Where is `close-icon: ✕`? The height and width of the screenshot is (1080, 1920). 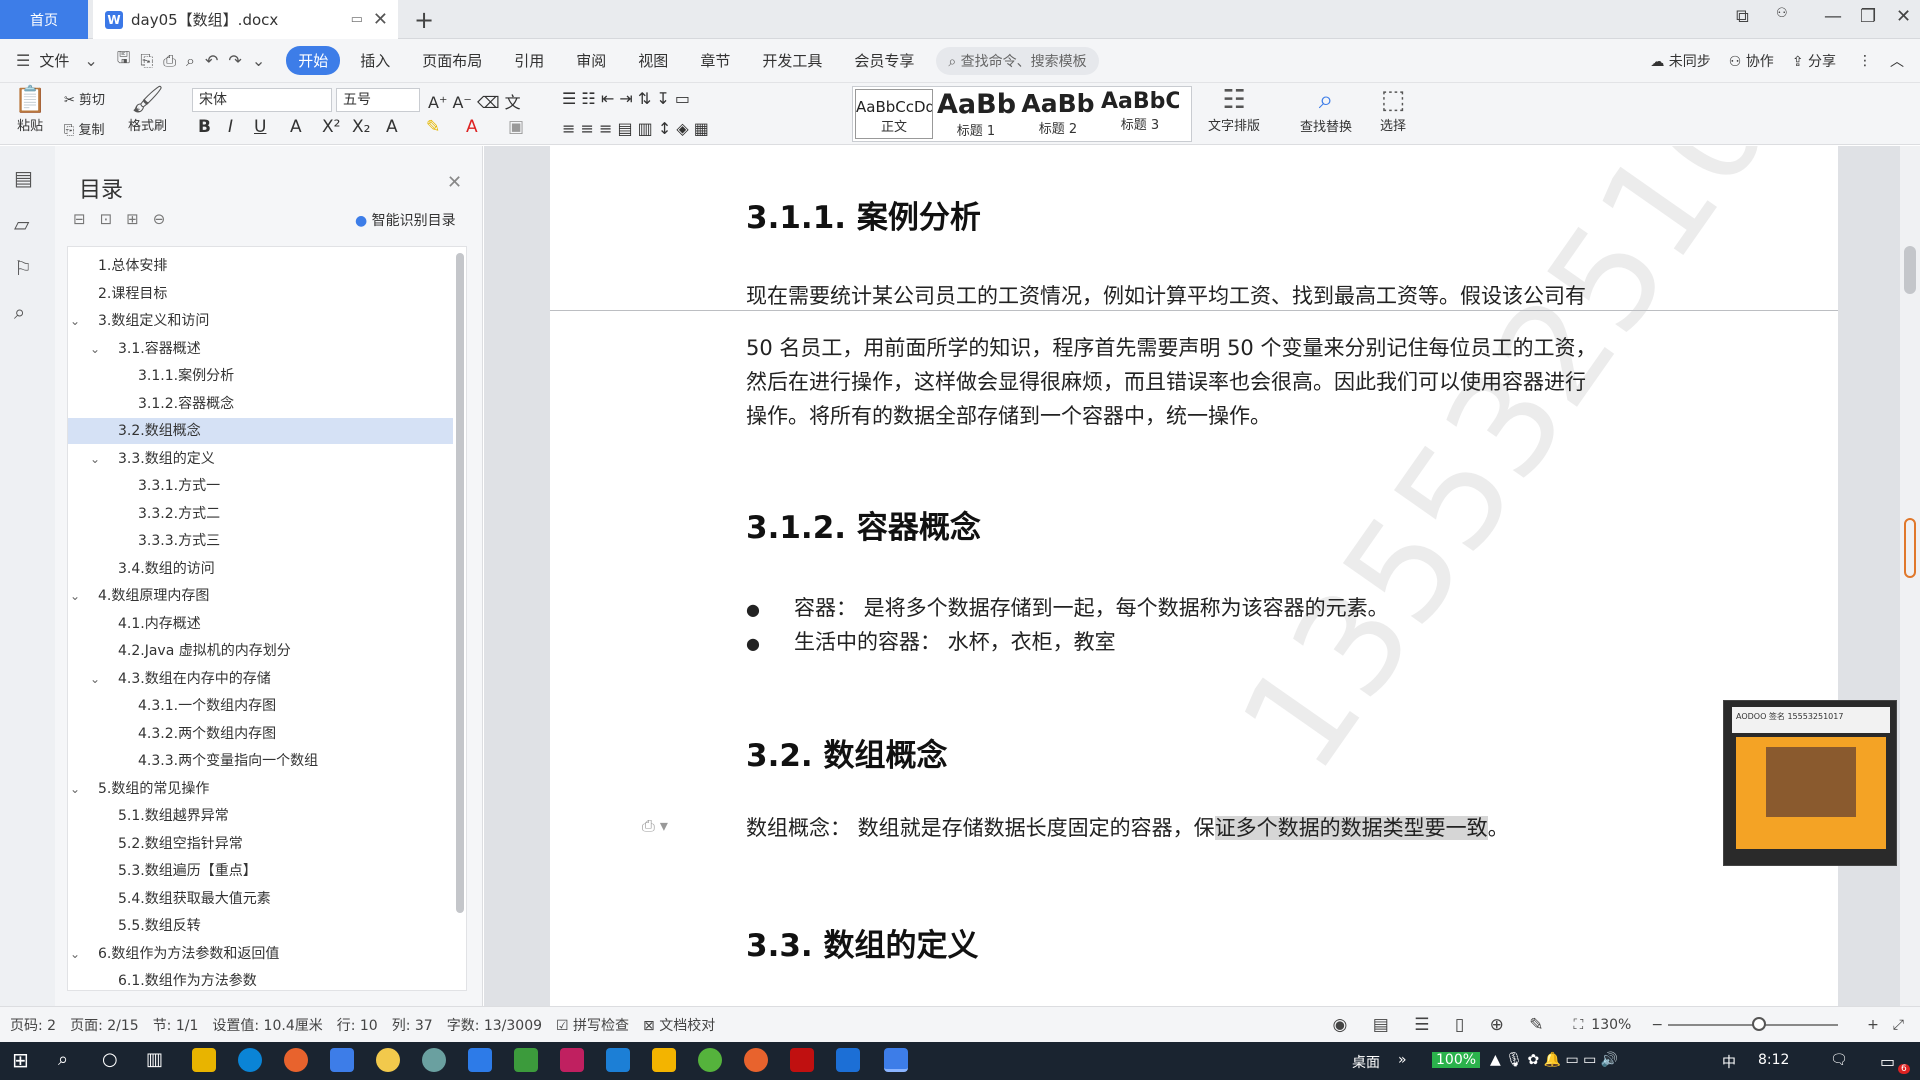
close-icon: ✕ is located at coordinates (454, 182).